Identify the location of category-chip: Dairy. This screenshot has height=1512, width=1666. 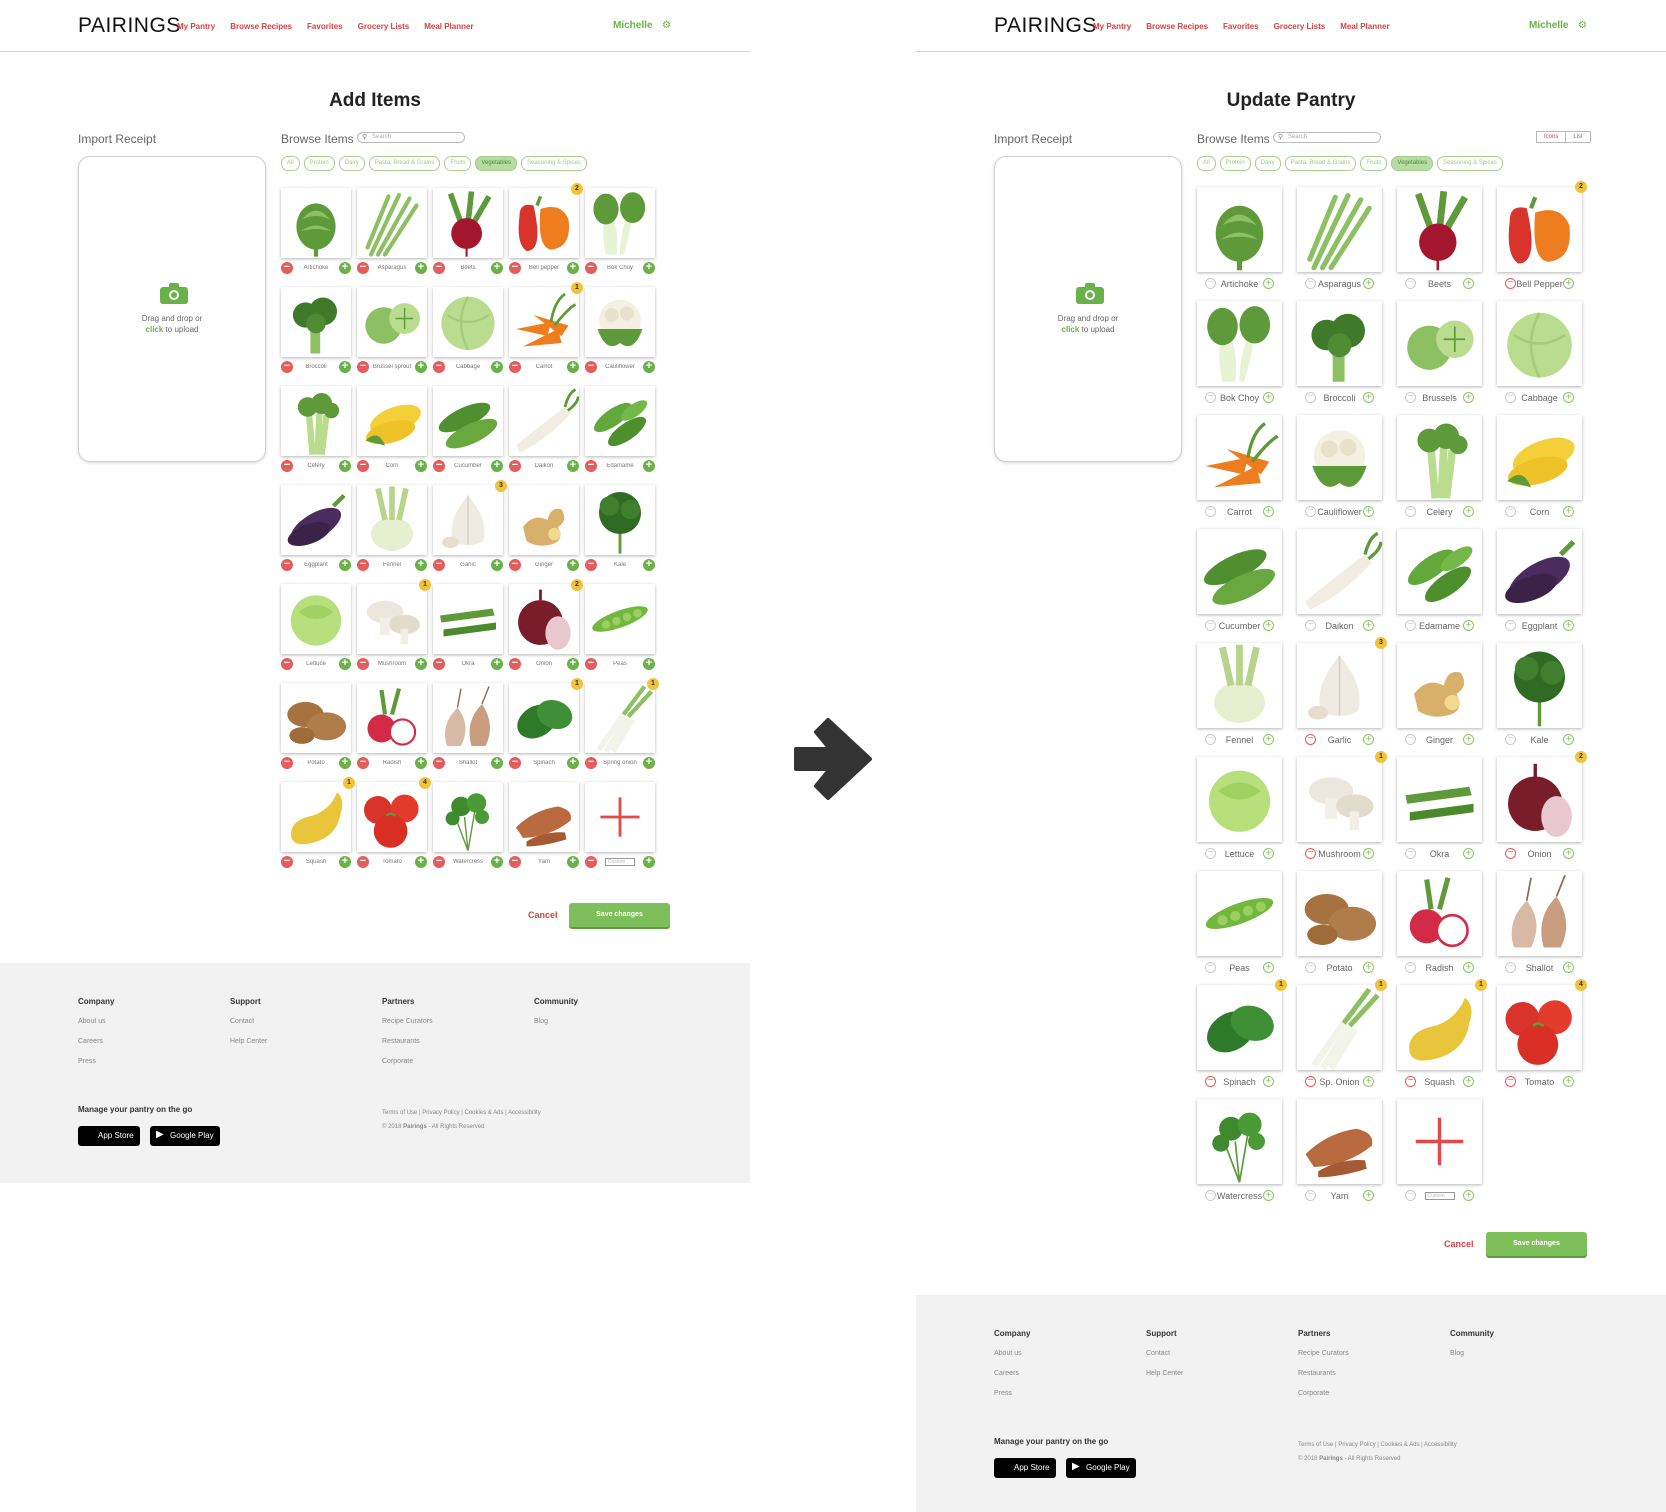
(351, 163).